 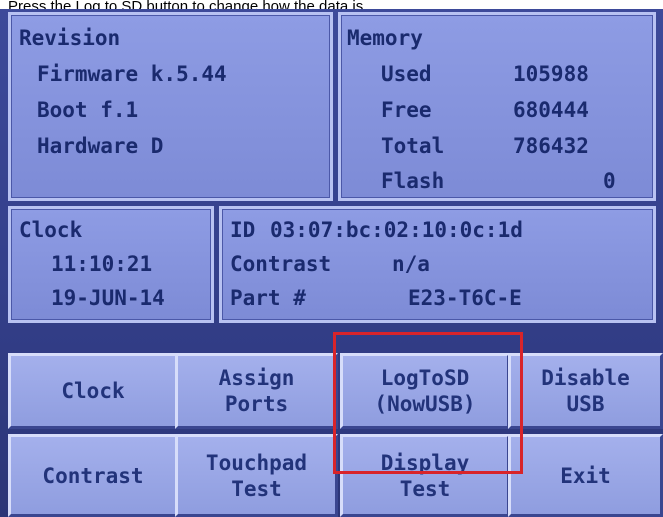 What do you see at coordinates (70, 38) in the screenshot?
I see `revision-title: Revision` at bounding box center [70, 38].